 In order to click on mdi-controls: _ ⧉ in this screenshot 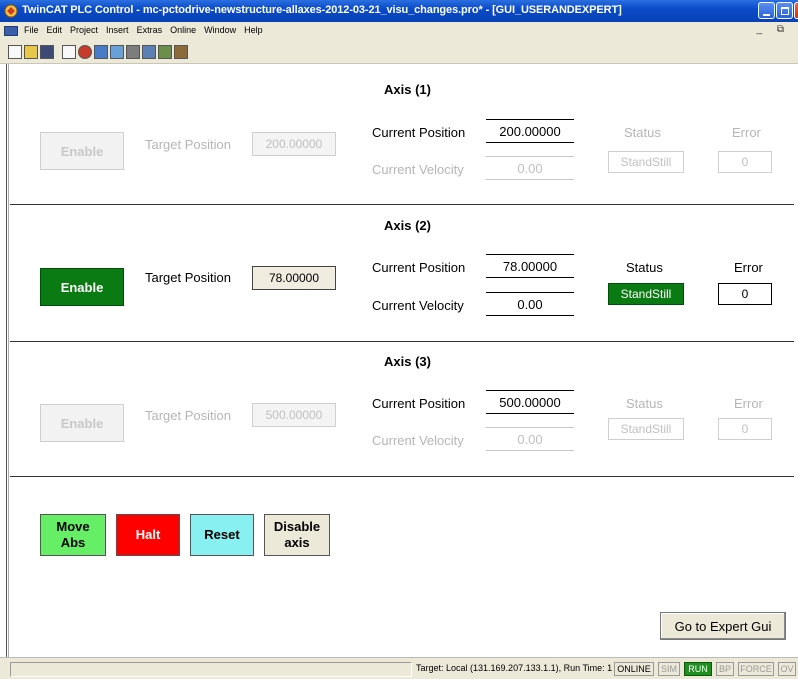, I will do `click(773, 29)`.